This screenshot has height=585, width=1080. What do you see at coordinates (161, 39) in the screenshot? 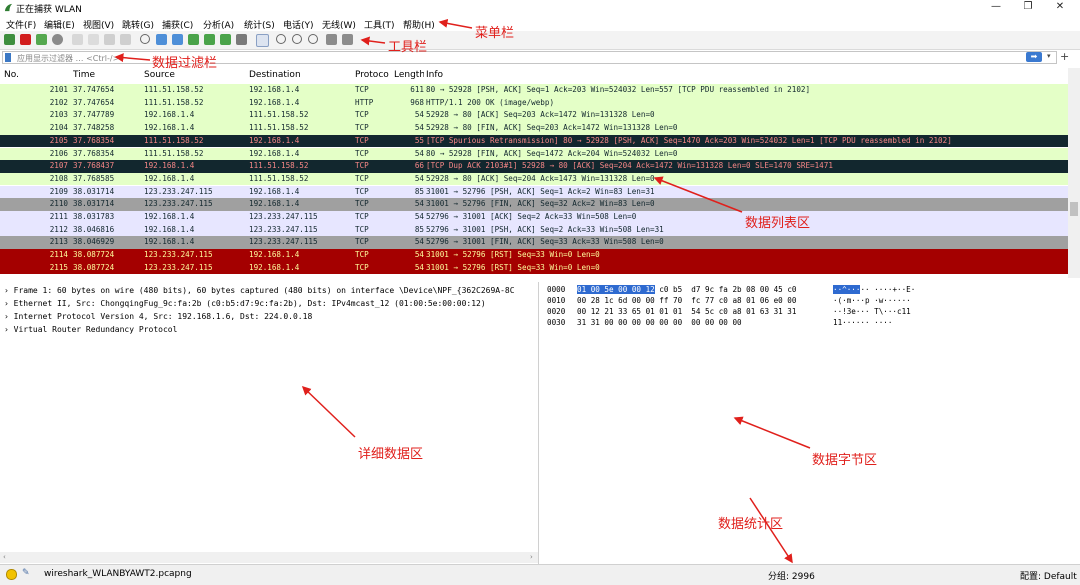
I see `go-back-icon` at bounding box center [161, 39].